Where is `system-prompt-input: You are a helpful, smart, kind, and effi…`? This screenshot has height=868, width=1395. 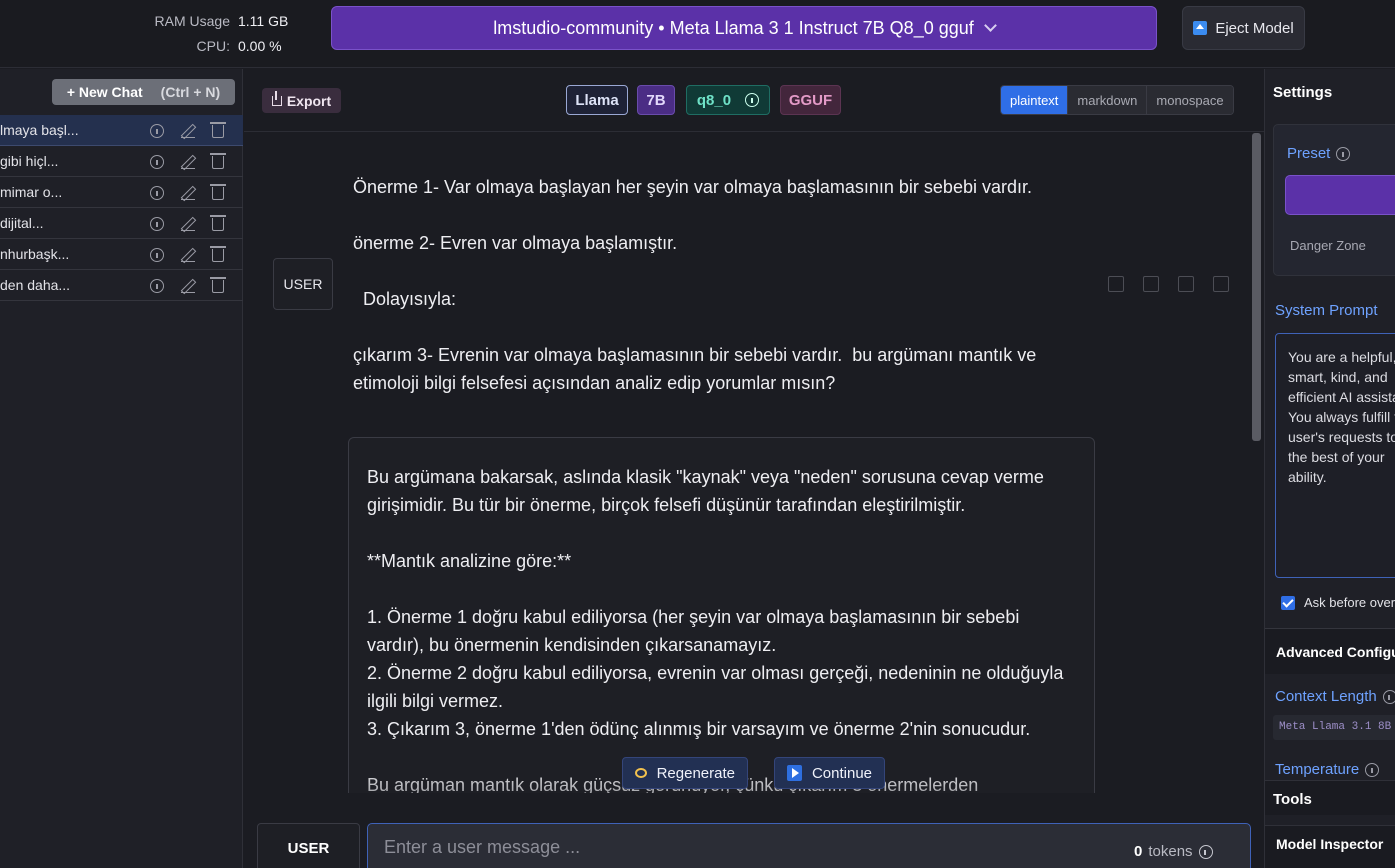
system-prompt-input: You are a helpful, smart, kind, and effi… is located at coordinates (1335, 455).